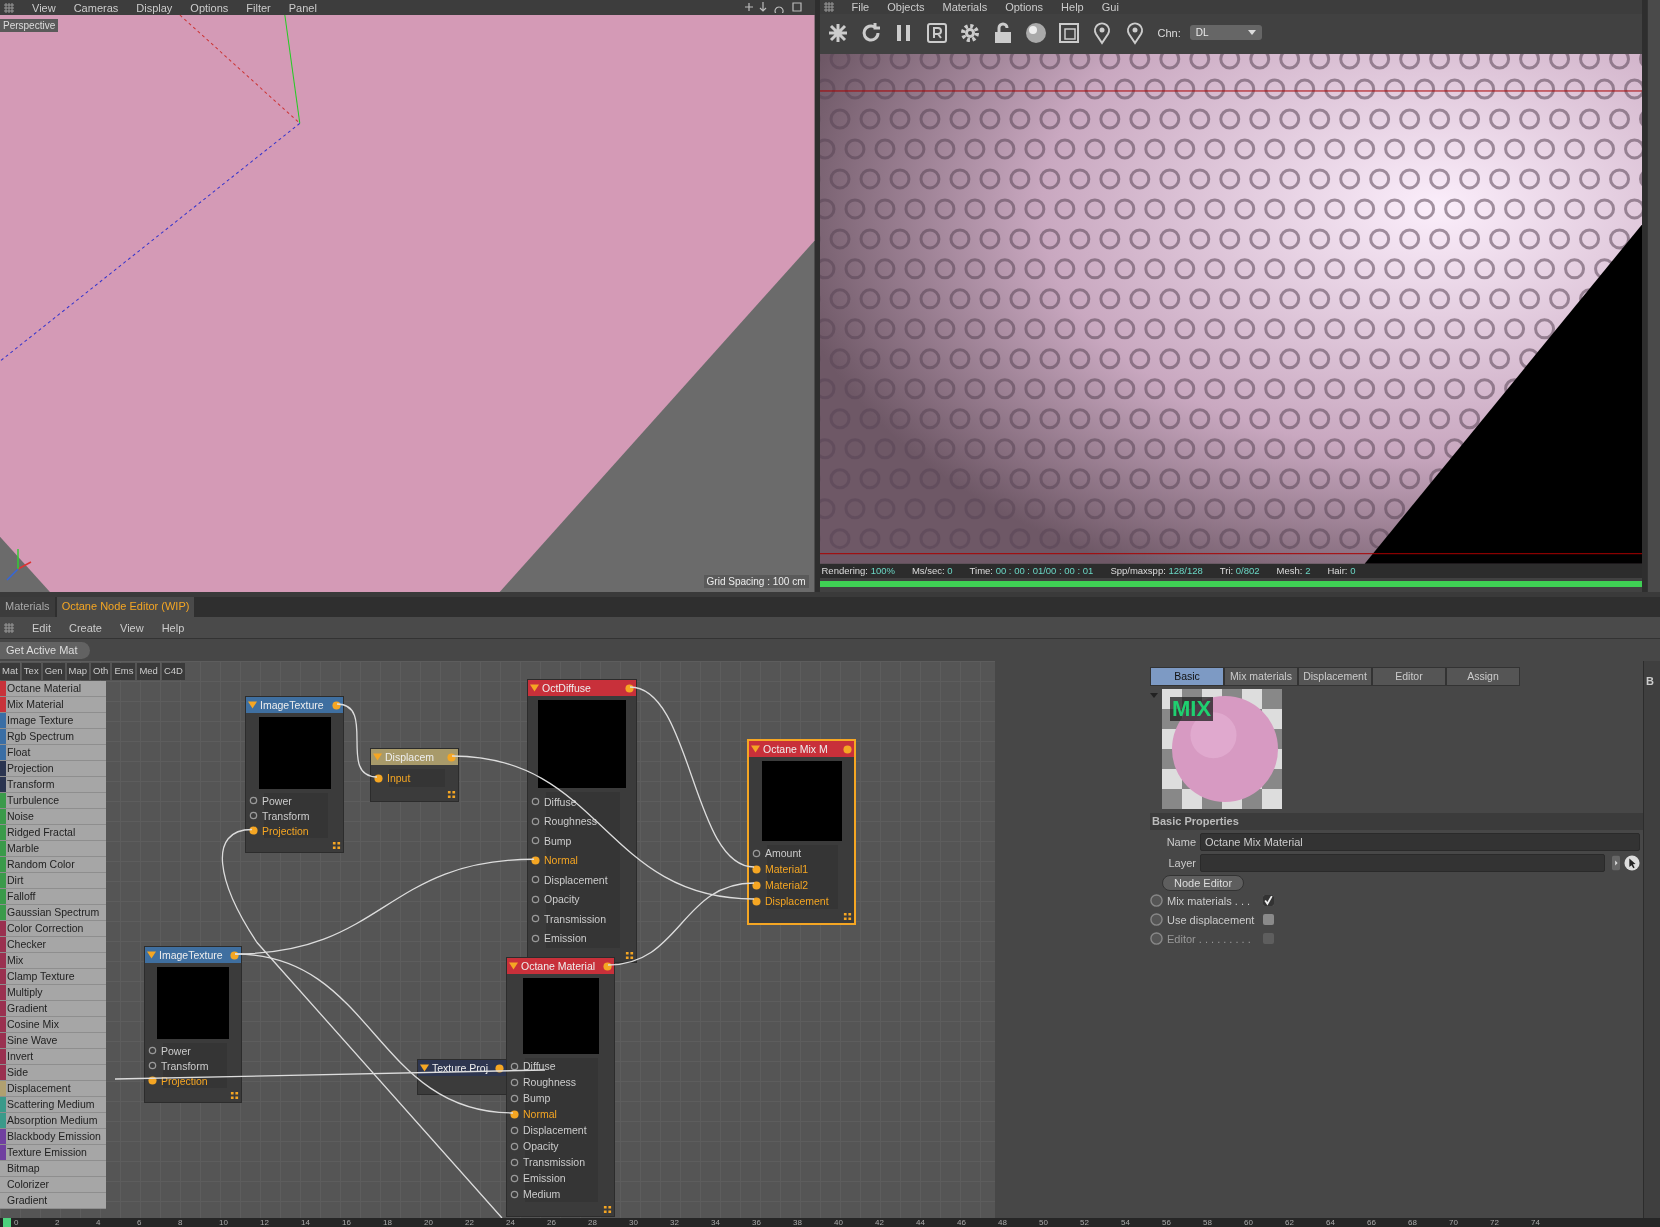 Image resolution: width=1660 pixels, height=1227 pixels. I want to click on node-type-item: Transform, so click(53, 785).